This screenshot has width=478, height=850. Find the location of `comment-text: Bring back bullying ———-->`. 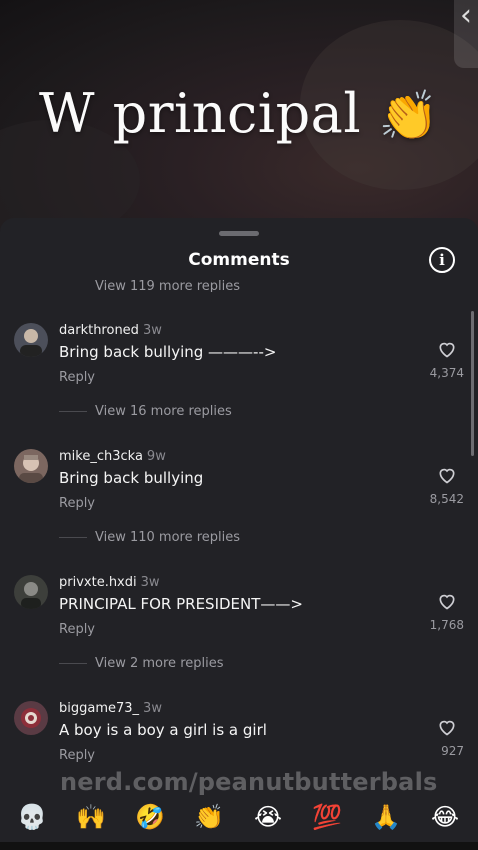

comment-text: Bring back bullying ———--> is located at coordinates (168, 352).